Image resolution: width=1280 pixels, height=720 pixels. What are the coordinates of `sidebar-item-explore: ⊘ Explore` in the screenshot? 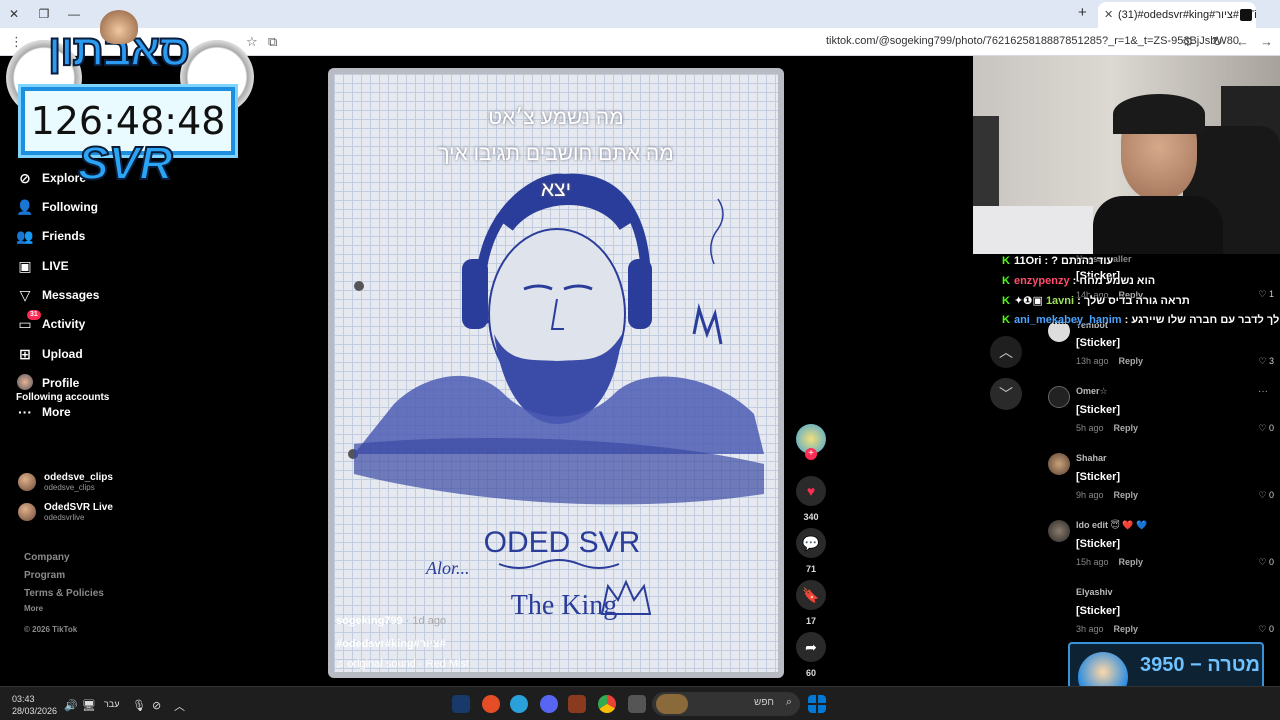 It's located at (51, 178).